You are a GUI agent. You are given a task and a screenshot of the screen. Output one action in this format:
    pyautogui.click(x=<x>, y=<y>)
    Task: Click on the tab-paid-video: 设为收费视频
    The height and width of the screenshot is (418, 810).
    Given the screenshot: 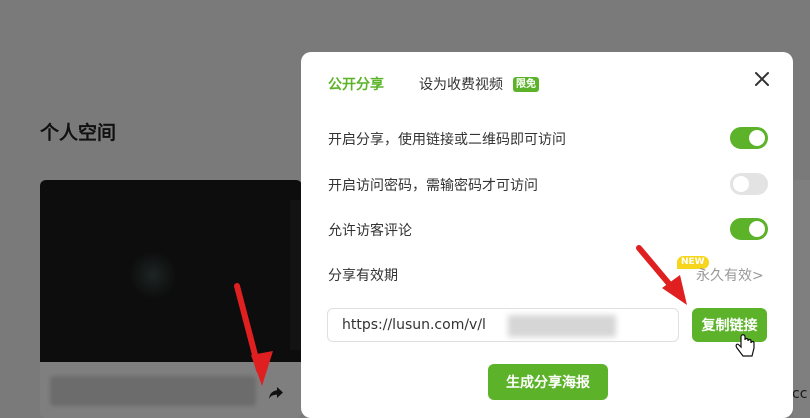 What is the action you would take?
    pyautogui.click(x=461, y=84)
    